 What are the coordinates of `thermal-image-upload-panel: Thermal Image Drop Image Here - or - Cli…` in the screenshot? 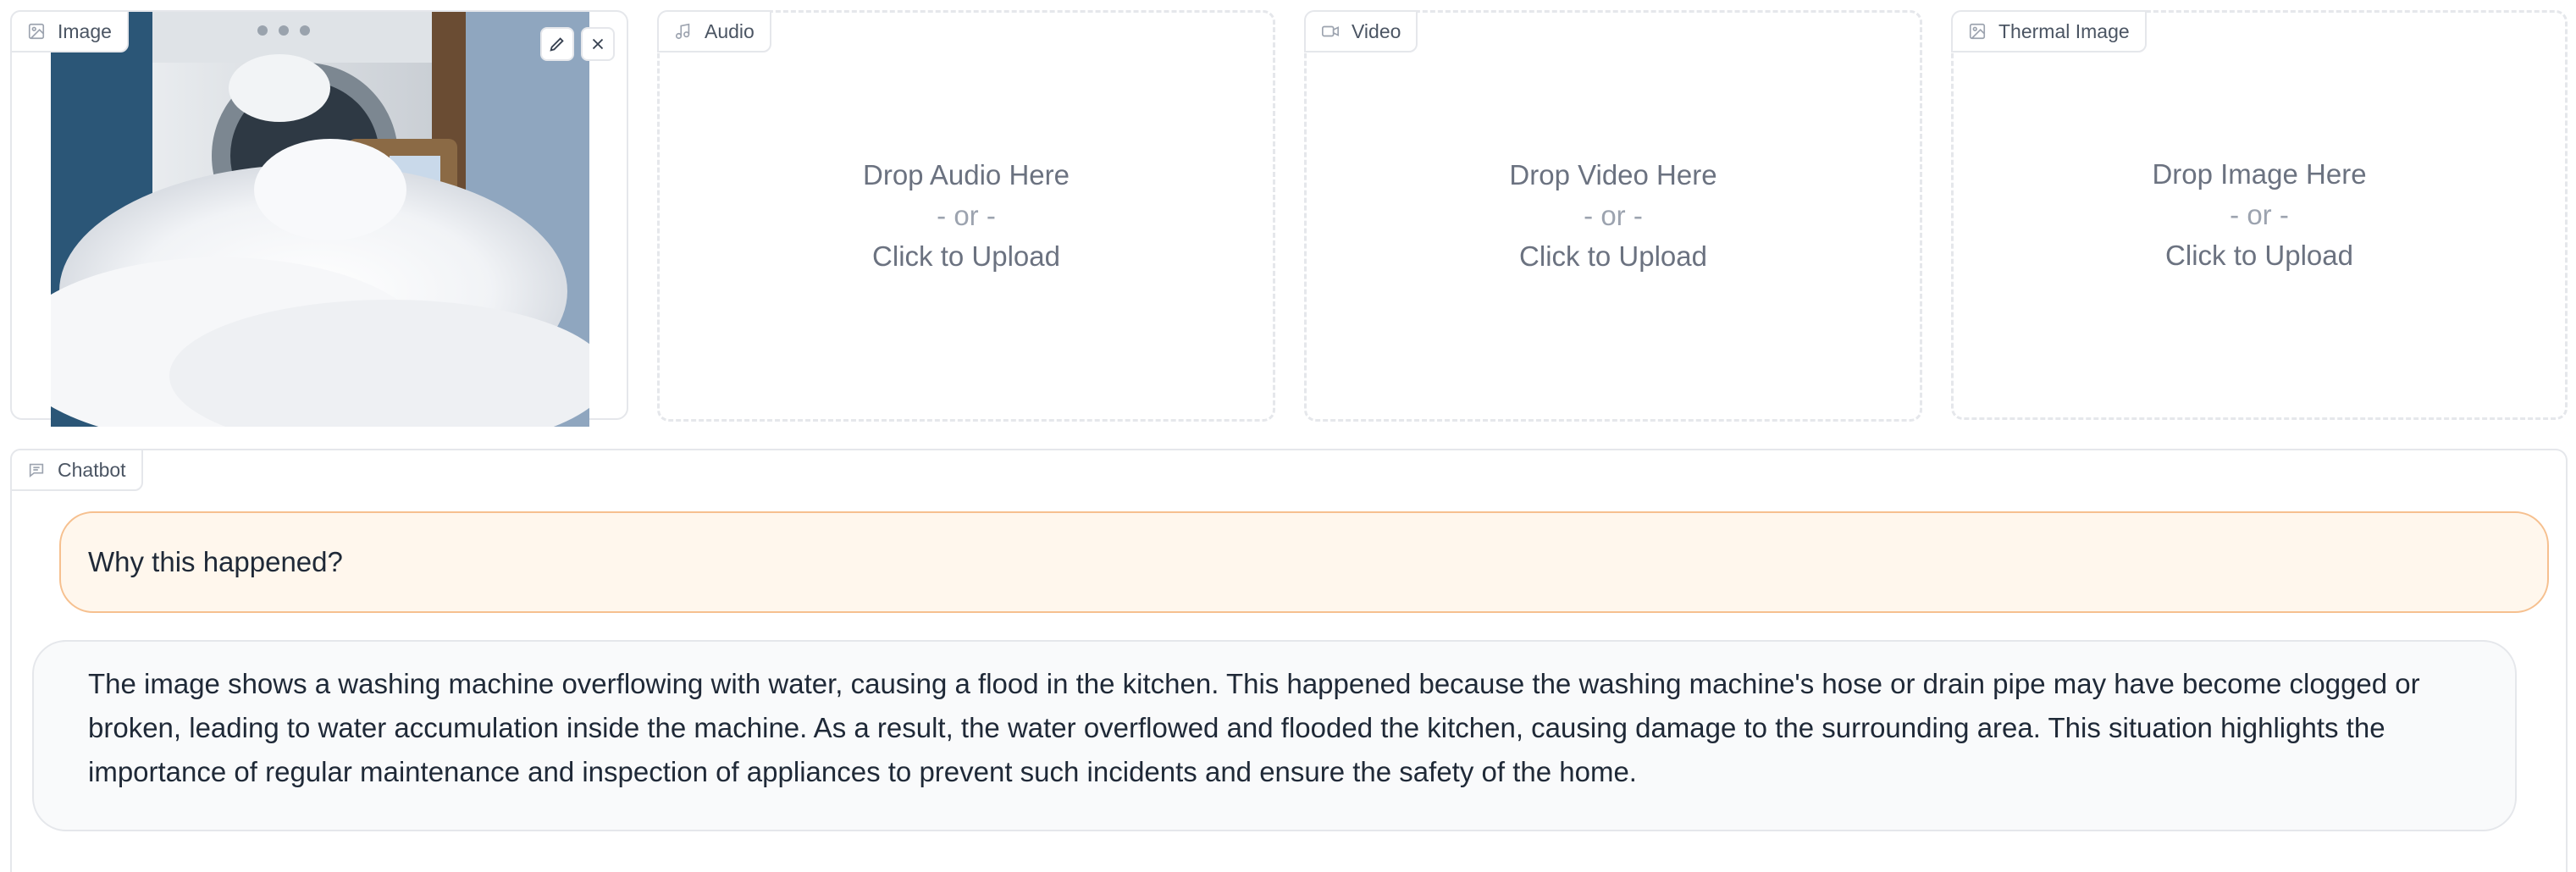 It's located at (2259, 215).